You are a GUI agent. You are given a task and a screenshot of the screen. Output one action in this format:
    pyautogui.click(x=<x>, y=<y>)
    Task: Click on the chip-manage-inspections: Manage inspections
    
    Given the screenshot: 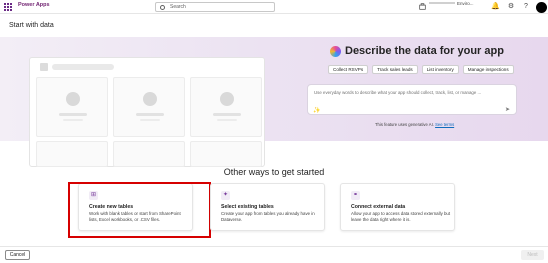 What is the action you would take?
    pyautogui.click(x=488, y=69)
    